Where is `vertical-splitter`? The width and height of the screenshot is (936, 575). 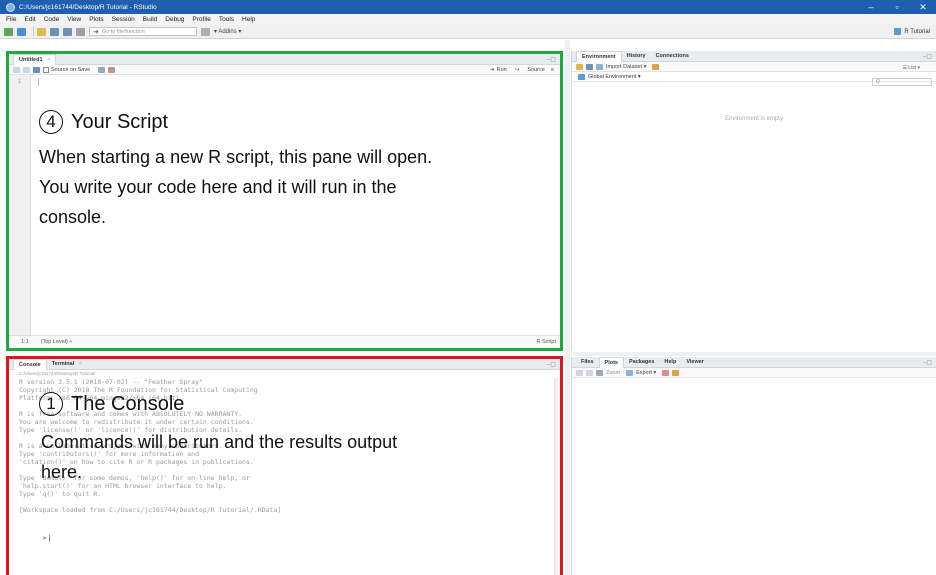
vertical-splitter is located at coordinates (567, 307).